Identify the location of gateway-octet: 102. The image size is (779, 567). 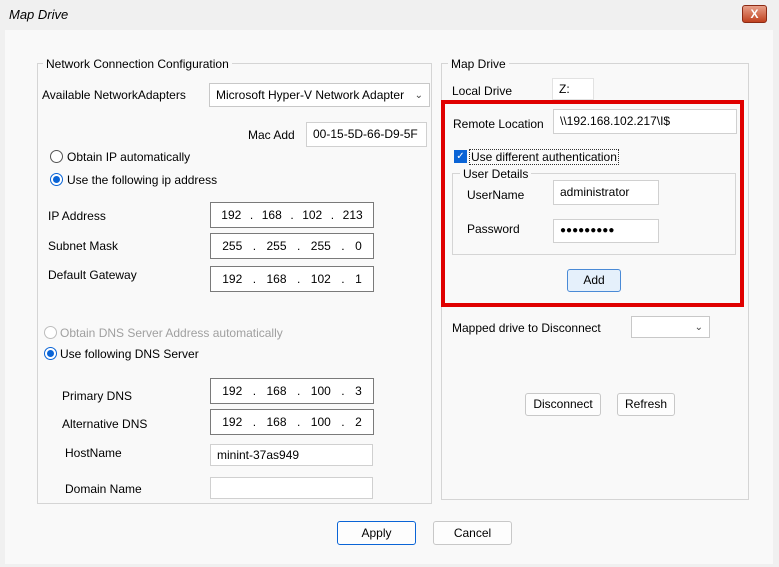
(320, 279).